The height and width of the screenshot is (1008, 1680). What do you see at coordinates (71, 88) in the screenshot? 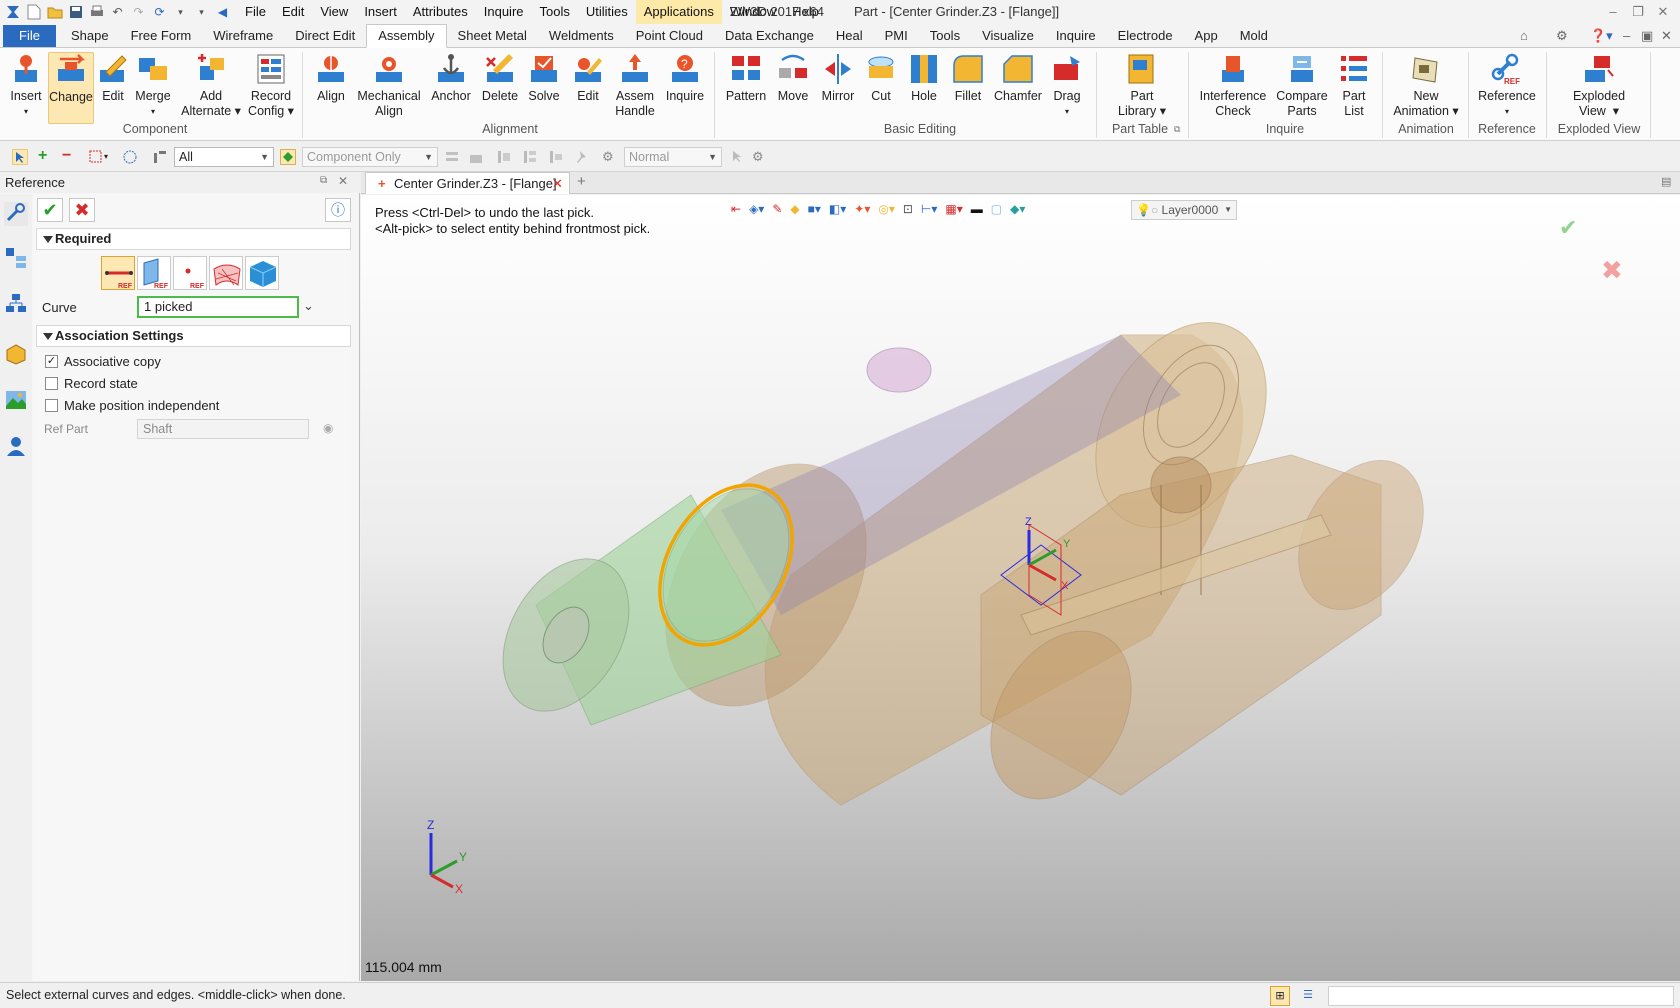
I see `change-component-button: Change` at bounding box center [71, 88].